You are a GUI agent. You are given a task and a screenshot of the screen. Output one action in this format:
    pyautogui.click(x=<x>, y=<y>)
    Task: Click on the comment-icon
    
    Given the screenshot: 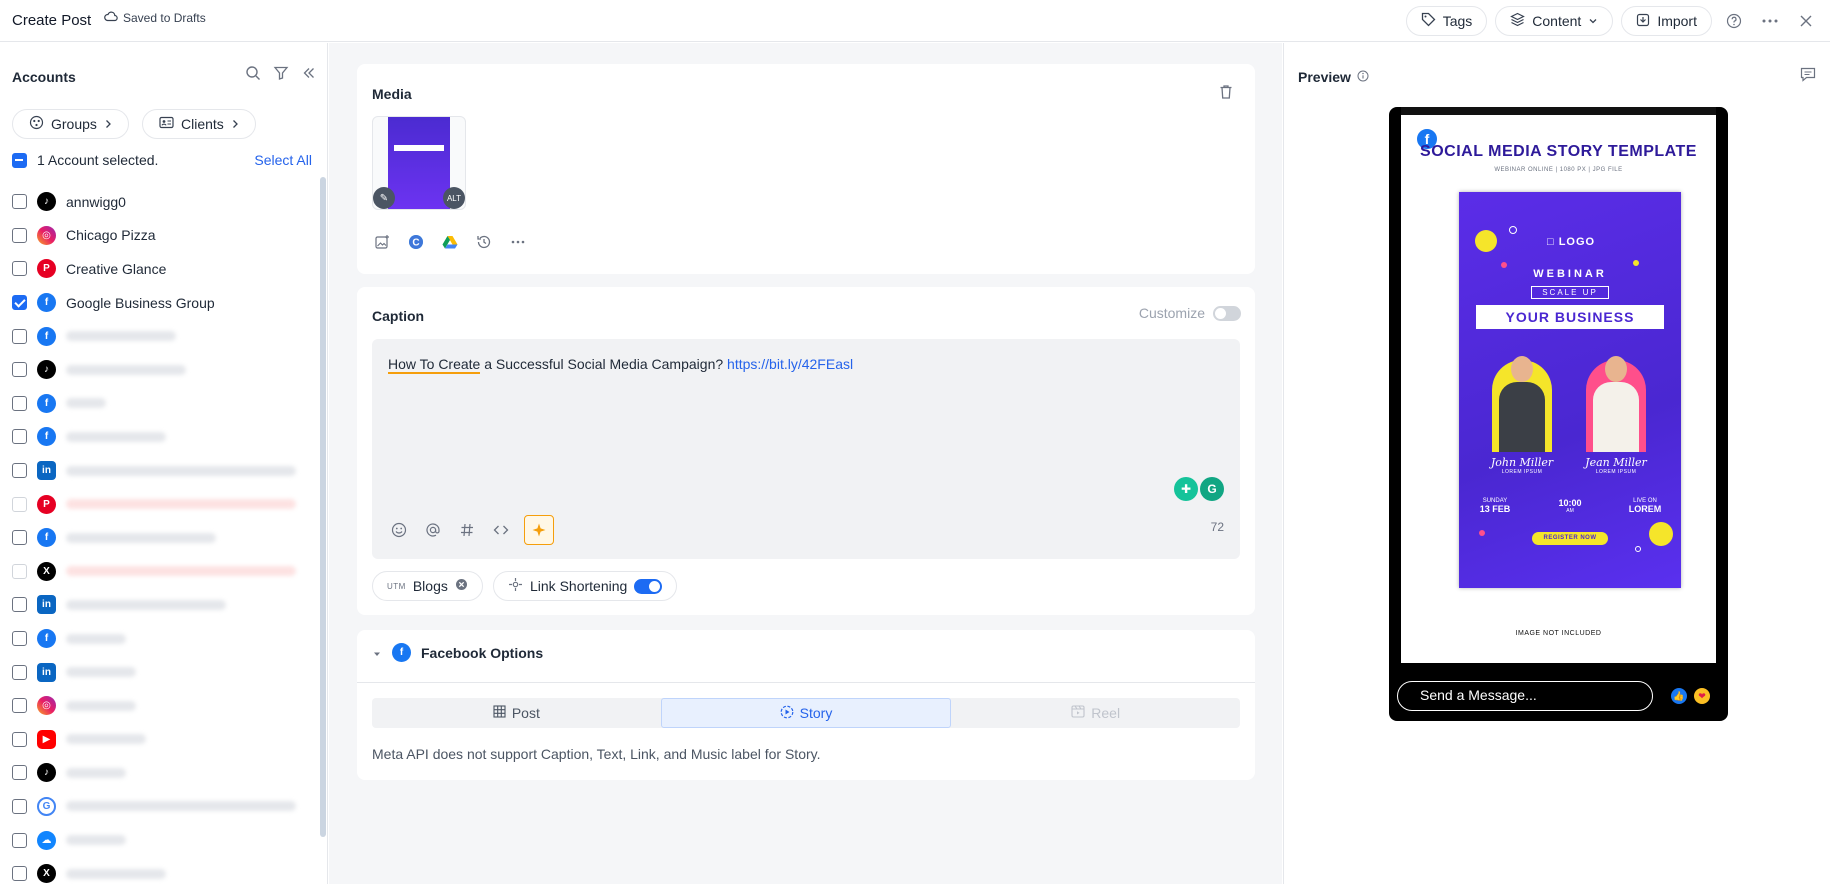 What is the action you would take?
    pyautogui.click(x=1808, y=76)
    